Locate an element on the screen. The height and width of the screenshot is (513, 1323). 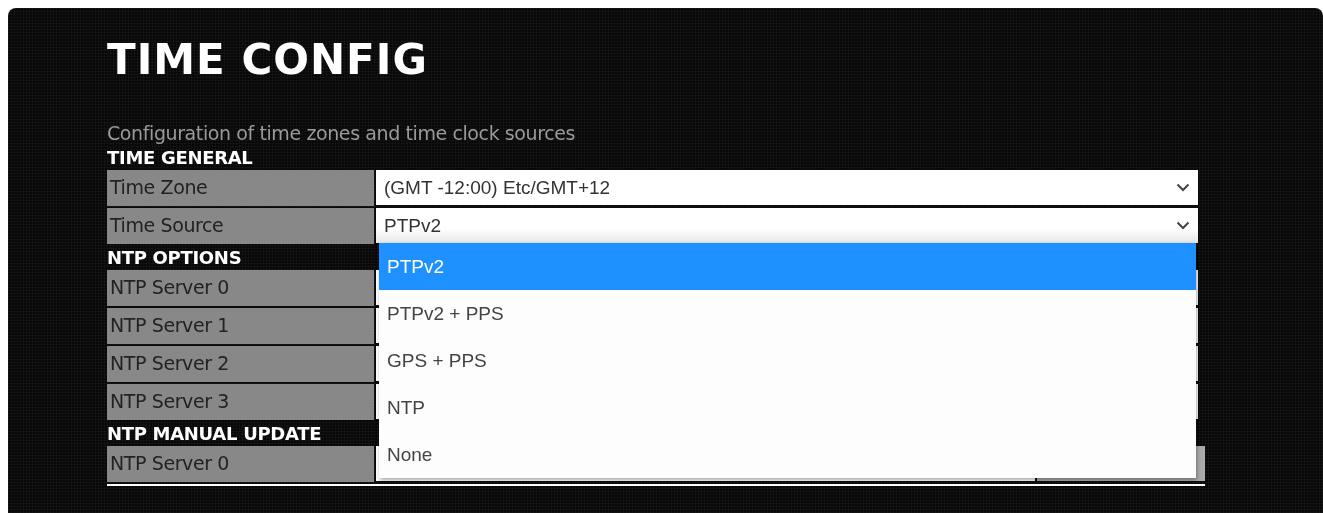
dropdown-option: GPS + PPS is located at coordinates (787, 360).